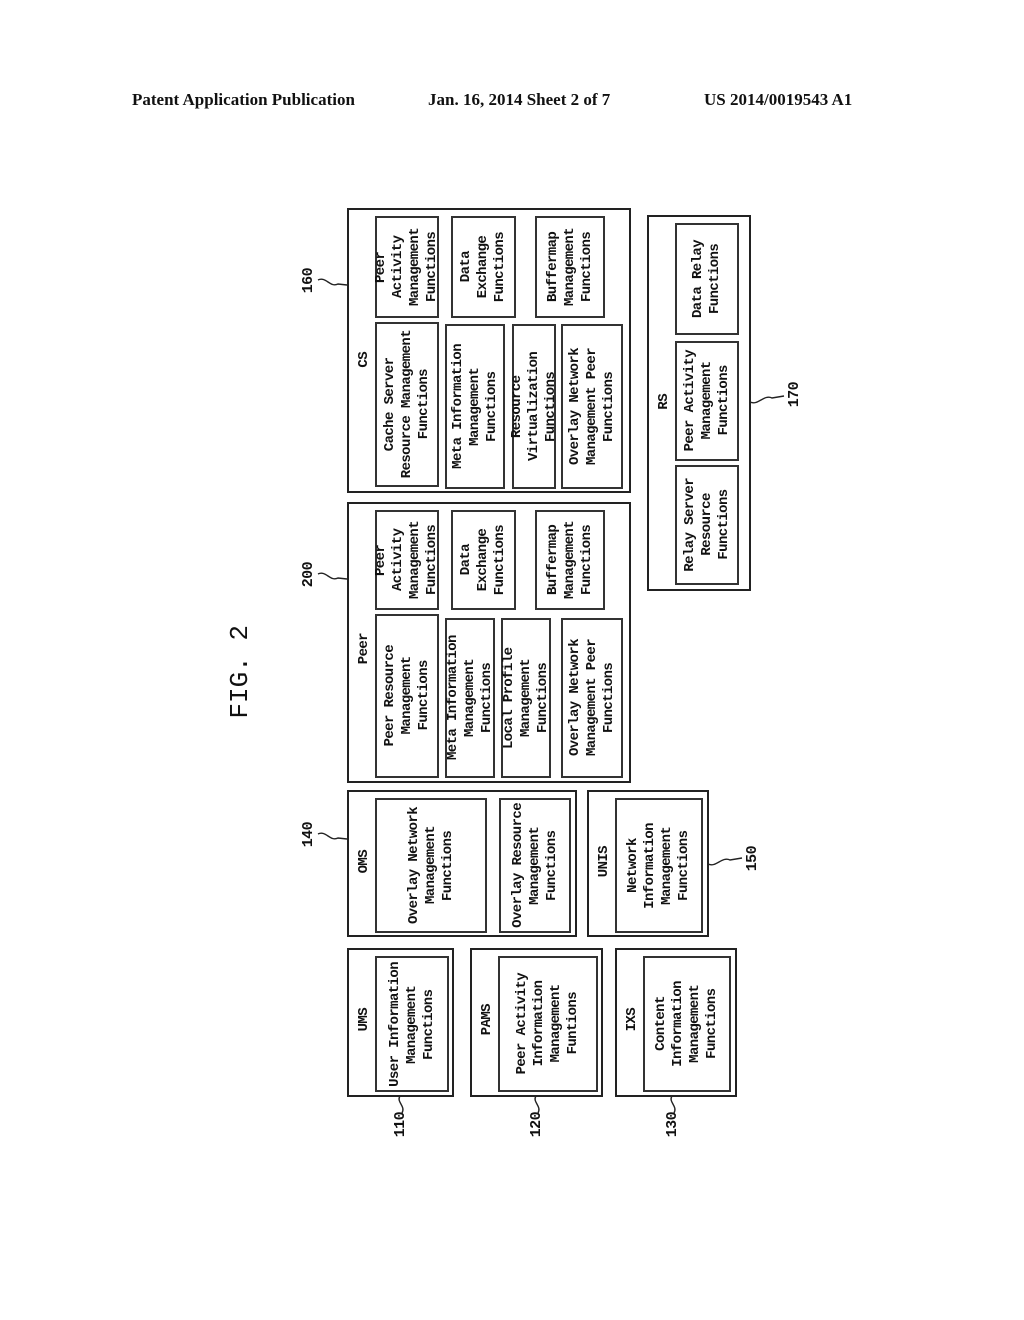  What do you see at coordinates (725, 861) in the screenshot?
I see `unis-leader-line` at bounding box center [725, 861].